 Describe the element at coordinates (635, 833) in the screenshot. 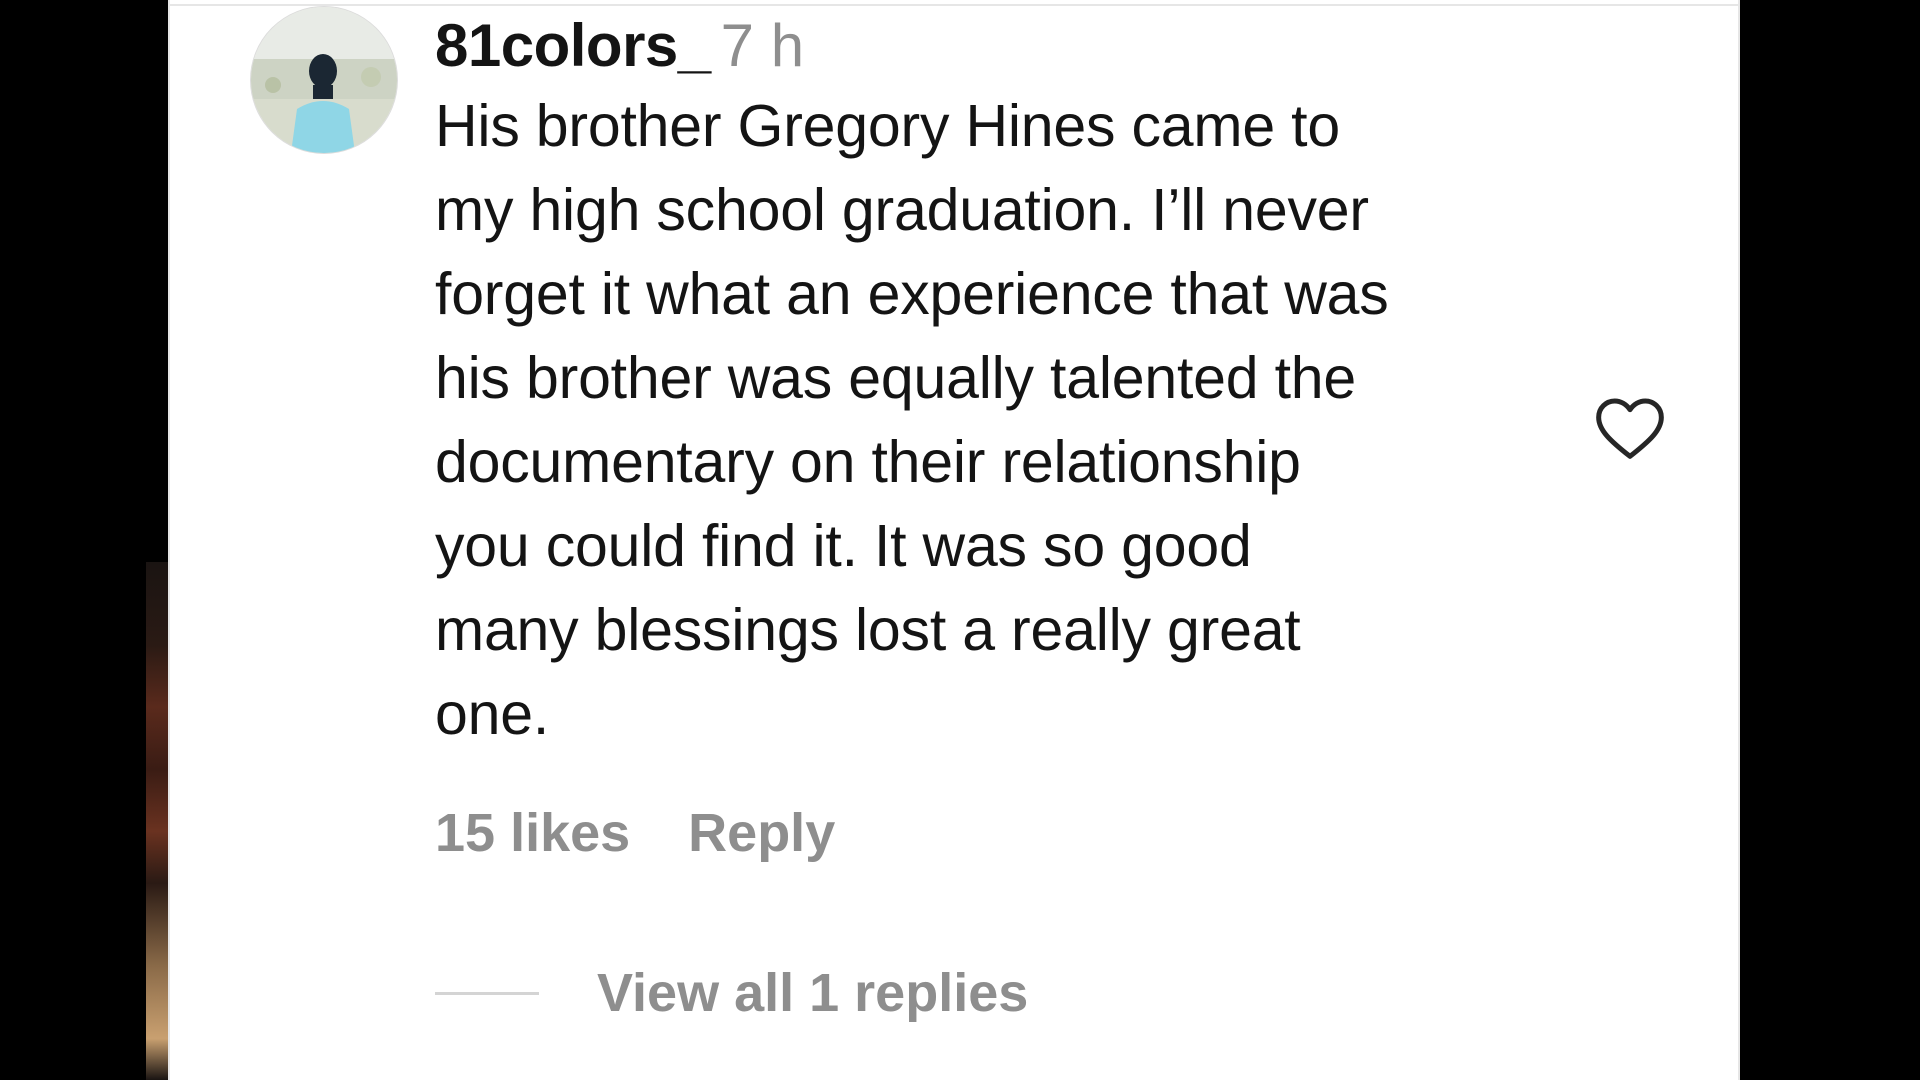

I see `comment-actions: 15 likes Reply` at that location.